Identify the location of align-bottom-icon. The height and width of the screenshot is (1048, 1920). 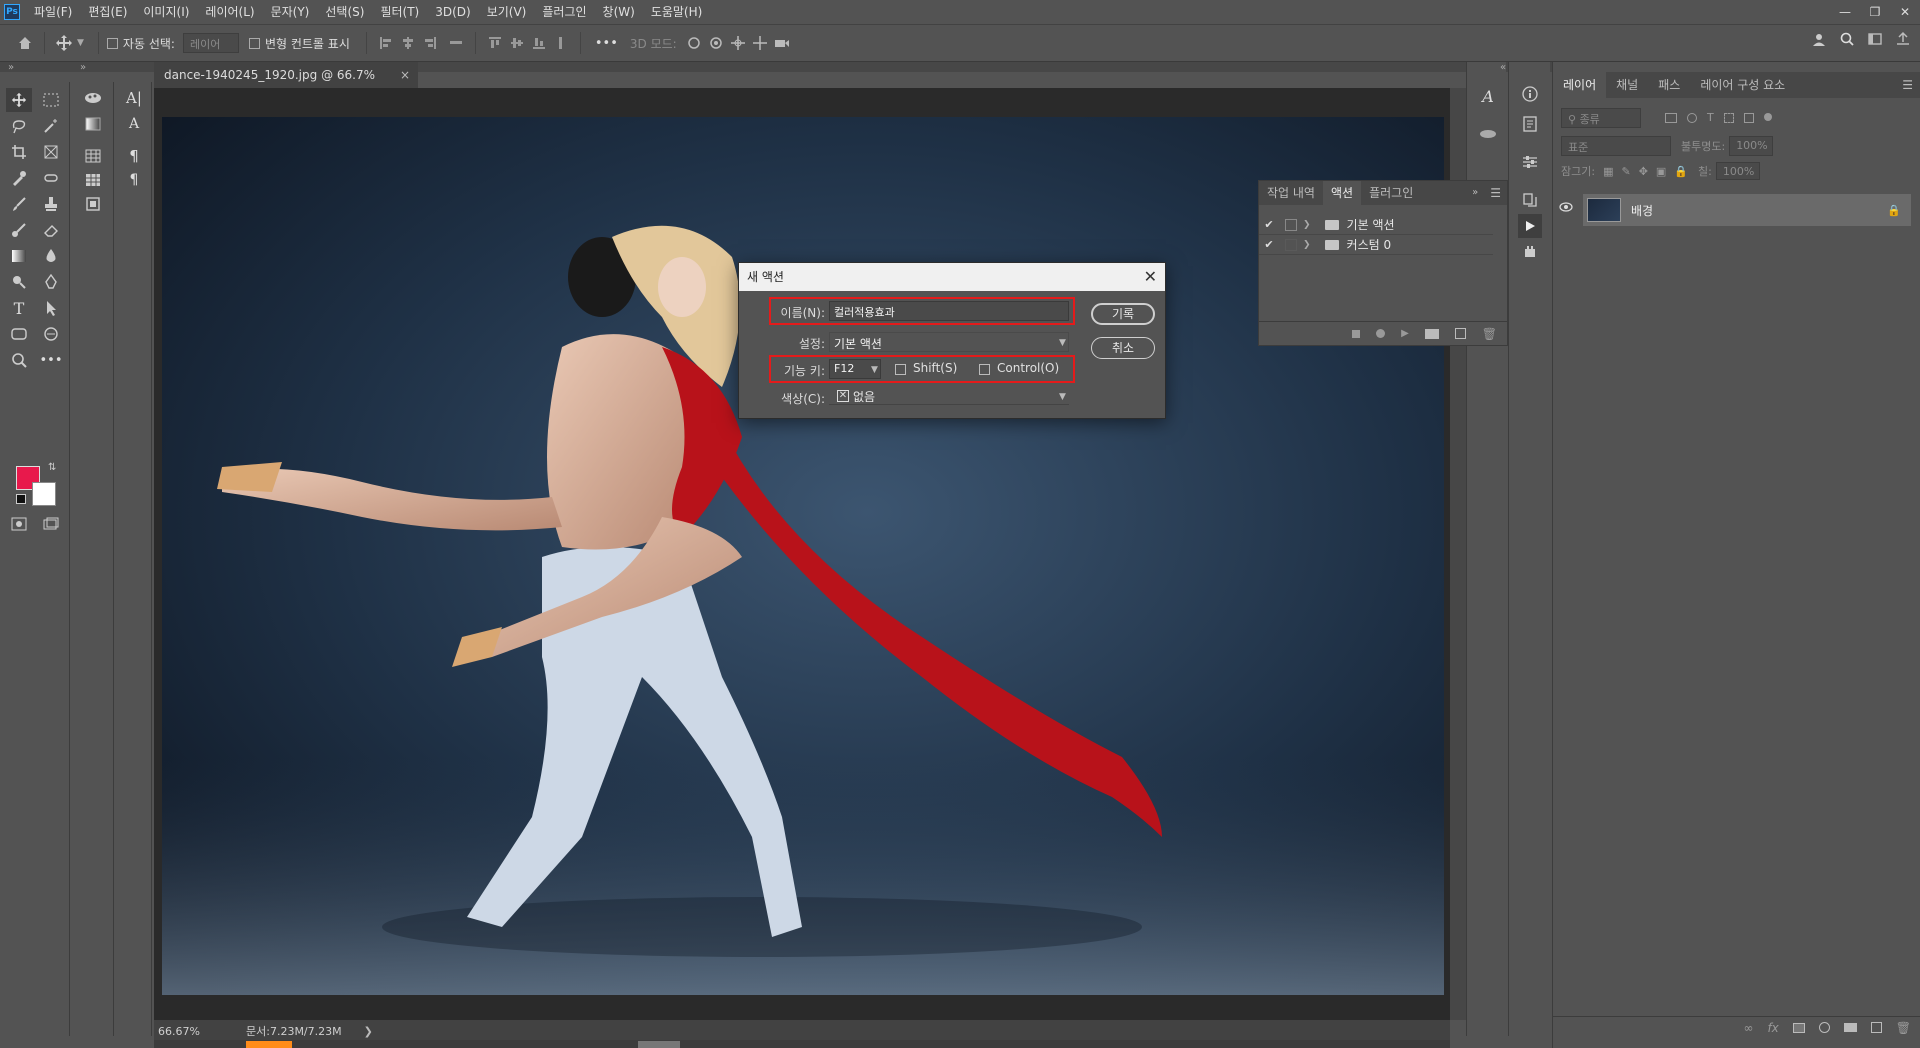
(539, 43).